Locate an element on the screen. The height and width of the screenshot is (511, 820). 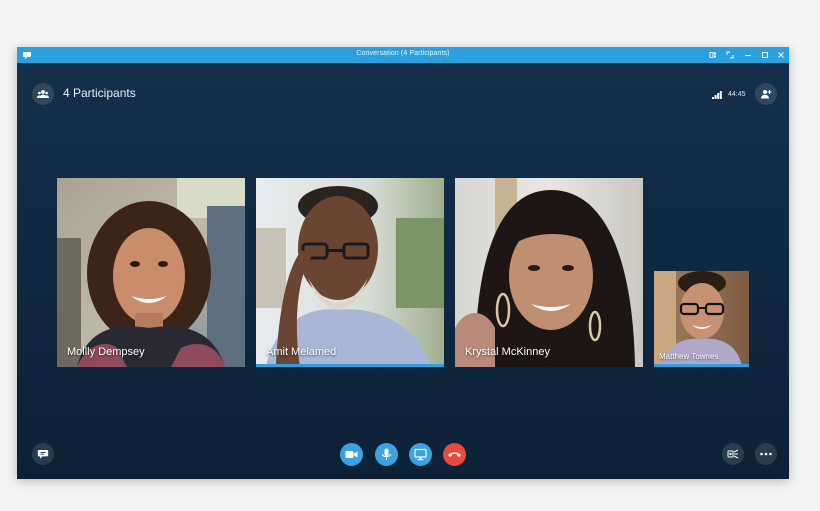
maximize-icon is located at coordinates (765, 55).